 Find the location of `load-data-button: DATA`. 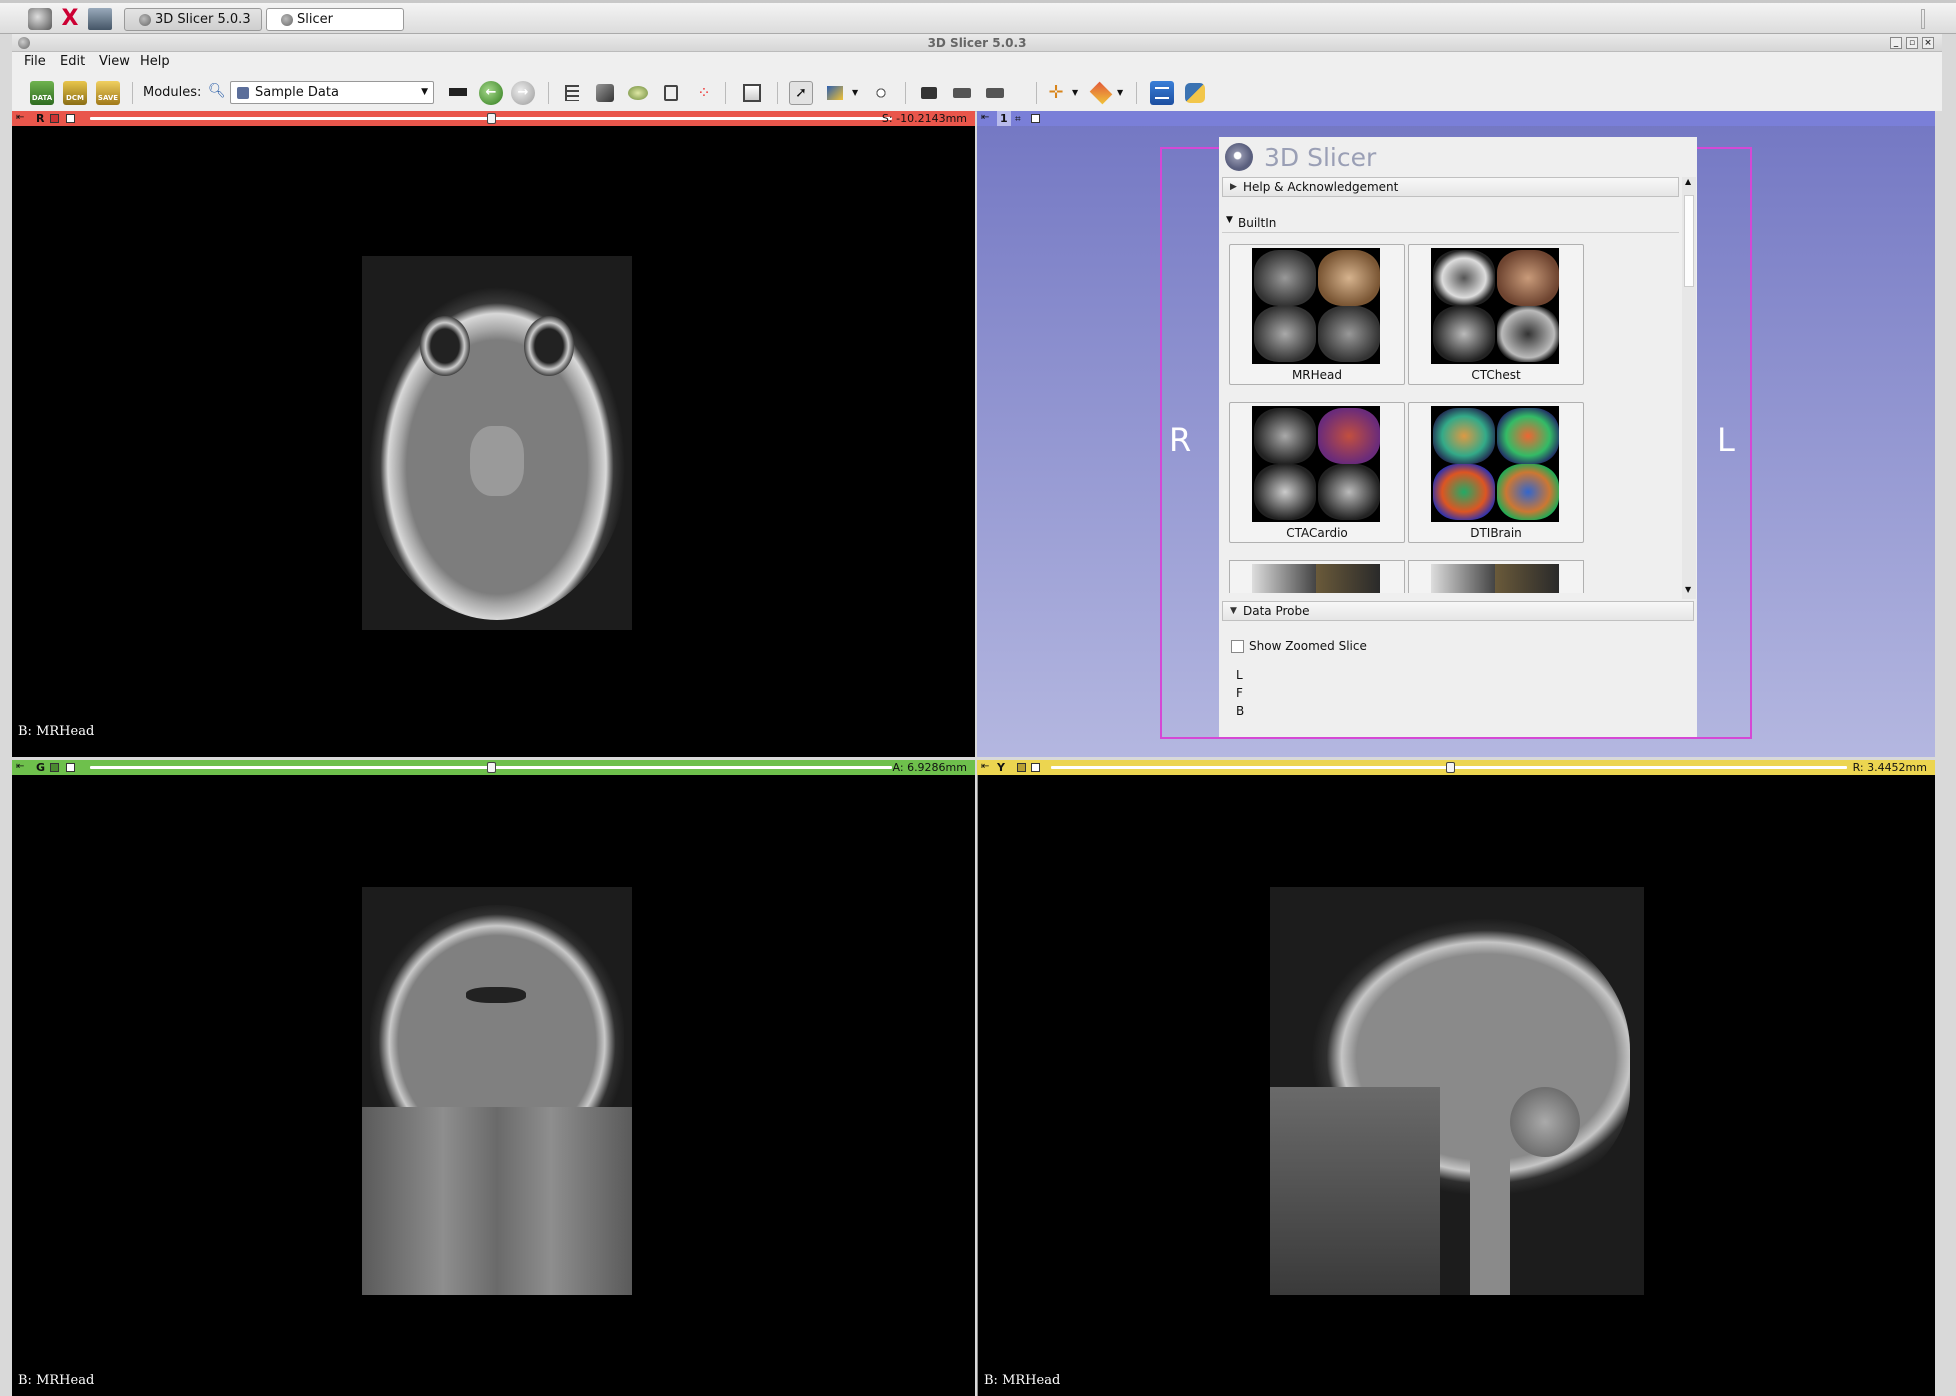

load-data-button: DATA is located at coordinates (42, 93).